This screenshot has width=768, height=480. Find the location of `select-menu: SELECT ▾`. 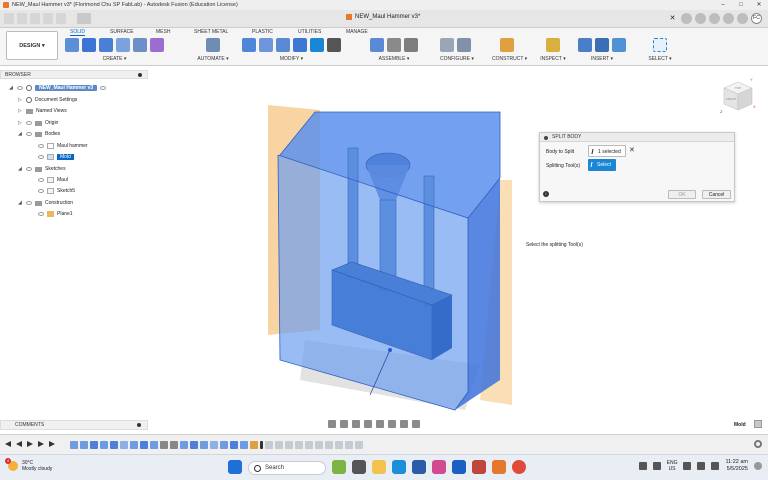

select-menu: SELECT ▾ is located at coordinates (660, 59).